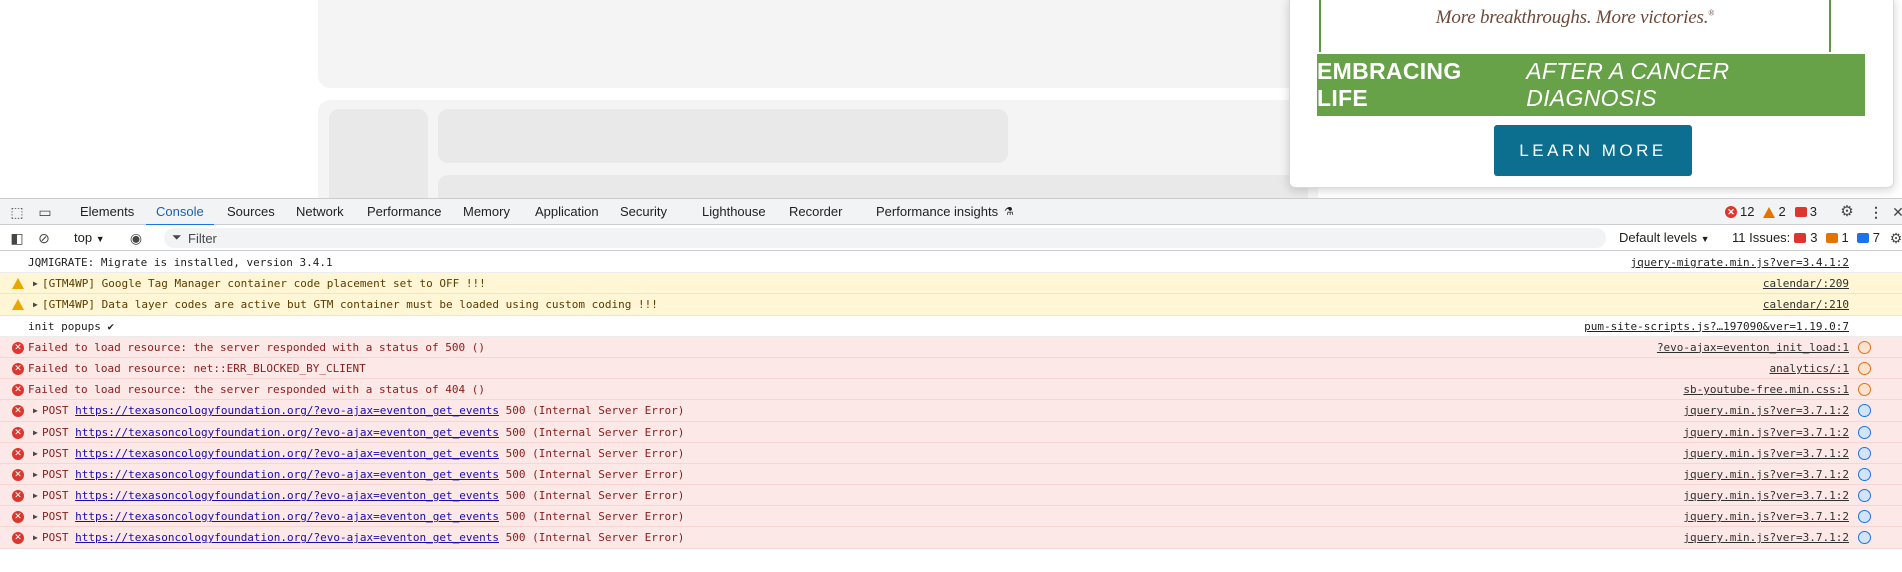 The image size is (1902, 572). What do you see at coordinates (888, 238) in the screenshot?
I see `filter-input` at bounding box center [888, 238].